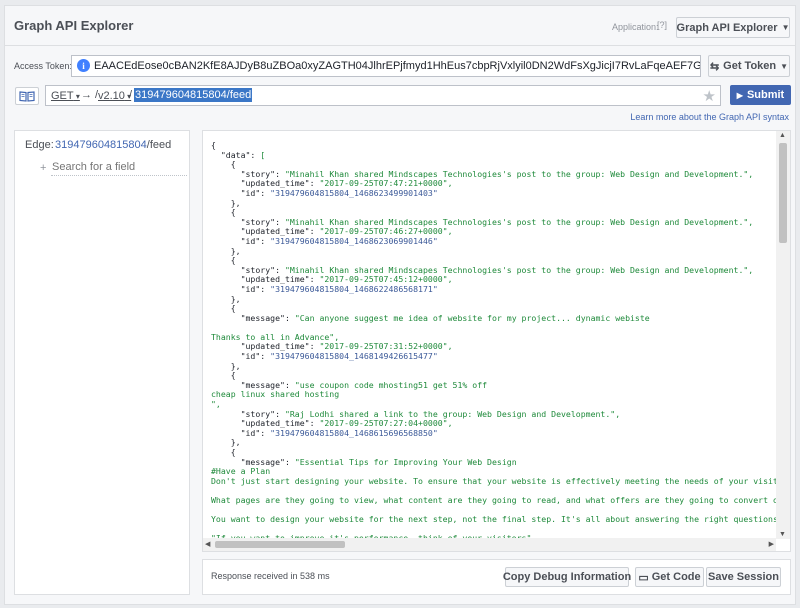 This screenshot has height=608, width=800. What do you see at coordinates (238, 154) in the screenshot?
I see `response-line: "data": [` at bounding box center [238, 154].